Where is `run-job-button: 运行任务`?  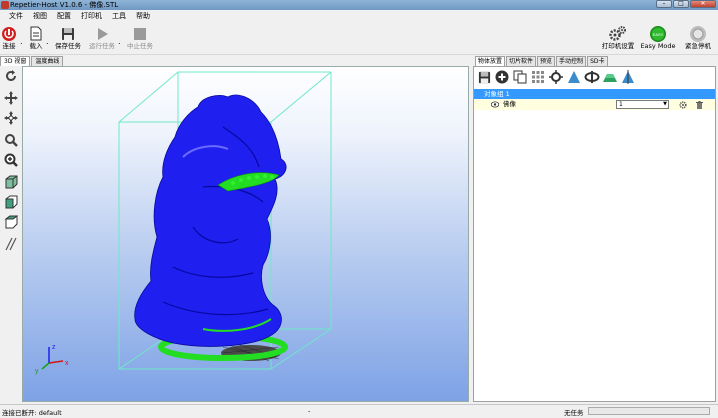 run-job-button: 运行任务 is located at coordinates (102, 38).